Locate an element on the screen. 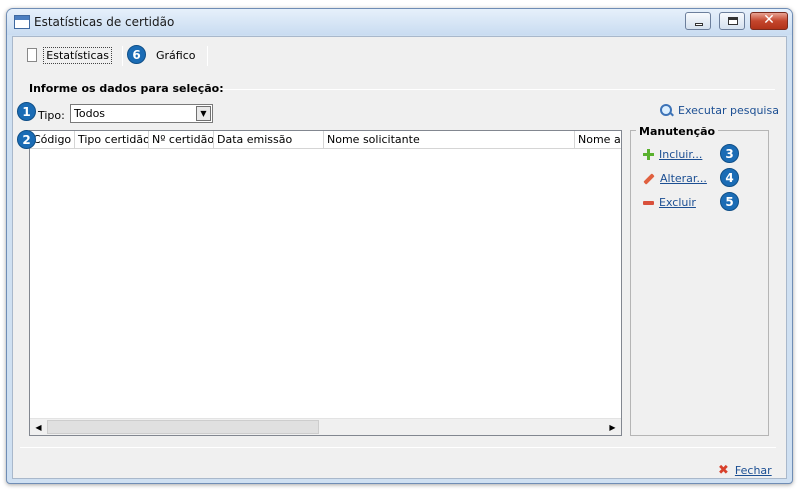 Image resolution: width=802 pixels, height=495 pixels. maximize-icon is located at coordinates (733, 21).